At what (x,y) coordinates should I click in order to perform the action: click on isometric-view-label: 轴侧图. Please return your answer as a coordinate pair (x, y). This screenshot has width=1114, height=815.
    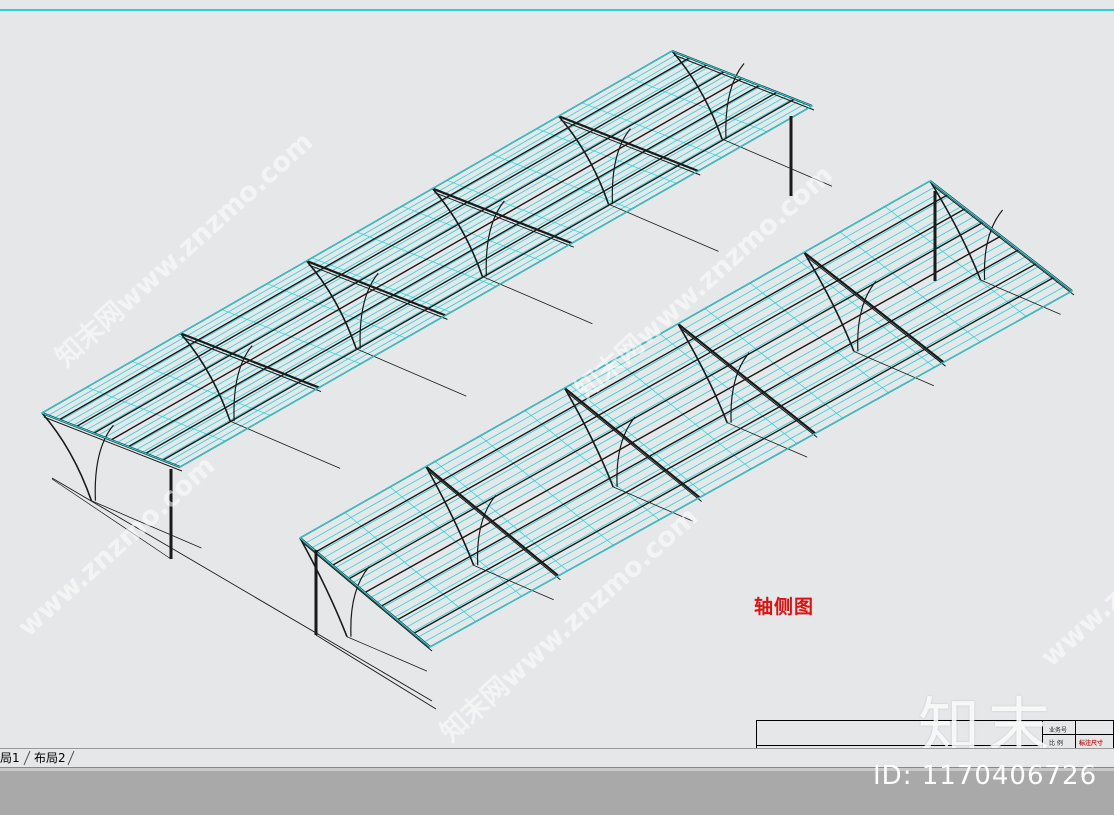
    Looking at the image, I should click on (784, 607).